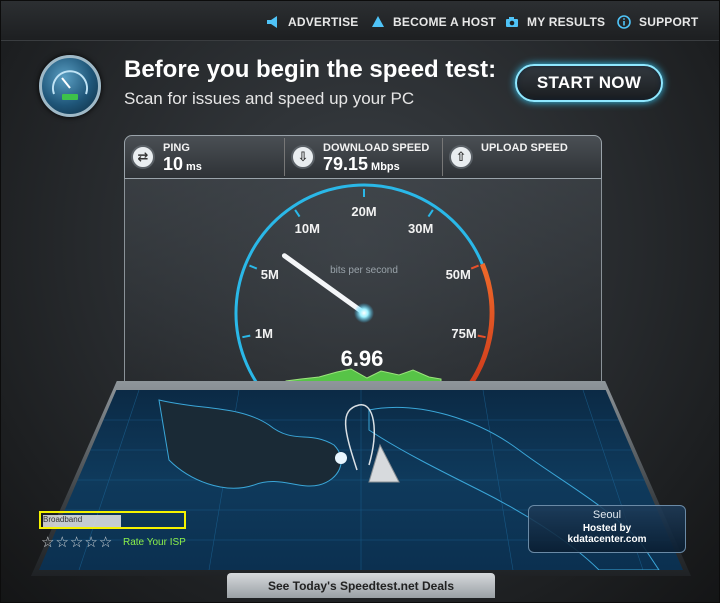  Describe the element at coordinates (420, 228) in the screenshot. I see `gauge-scale-label: 30M` at that location.